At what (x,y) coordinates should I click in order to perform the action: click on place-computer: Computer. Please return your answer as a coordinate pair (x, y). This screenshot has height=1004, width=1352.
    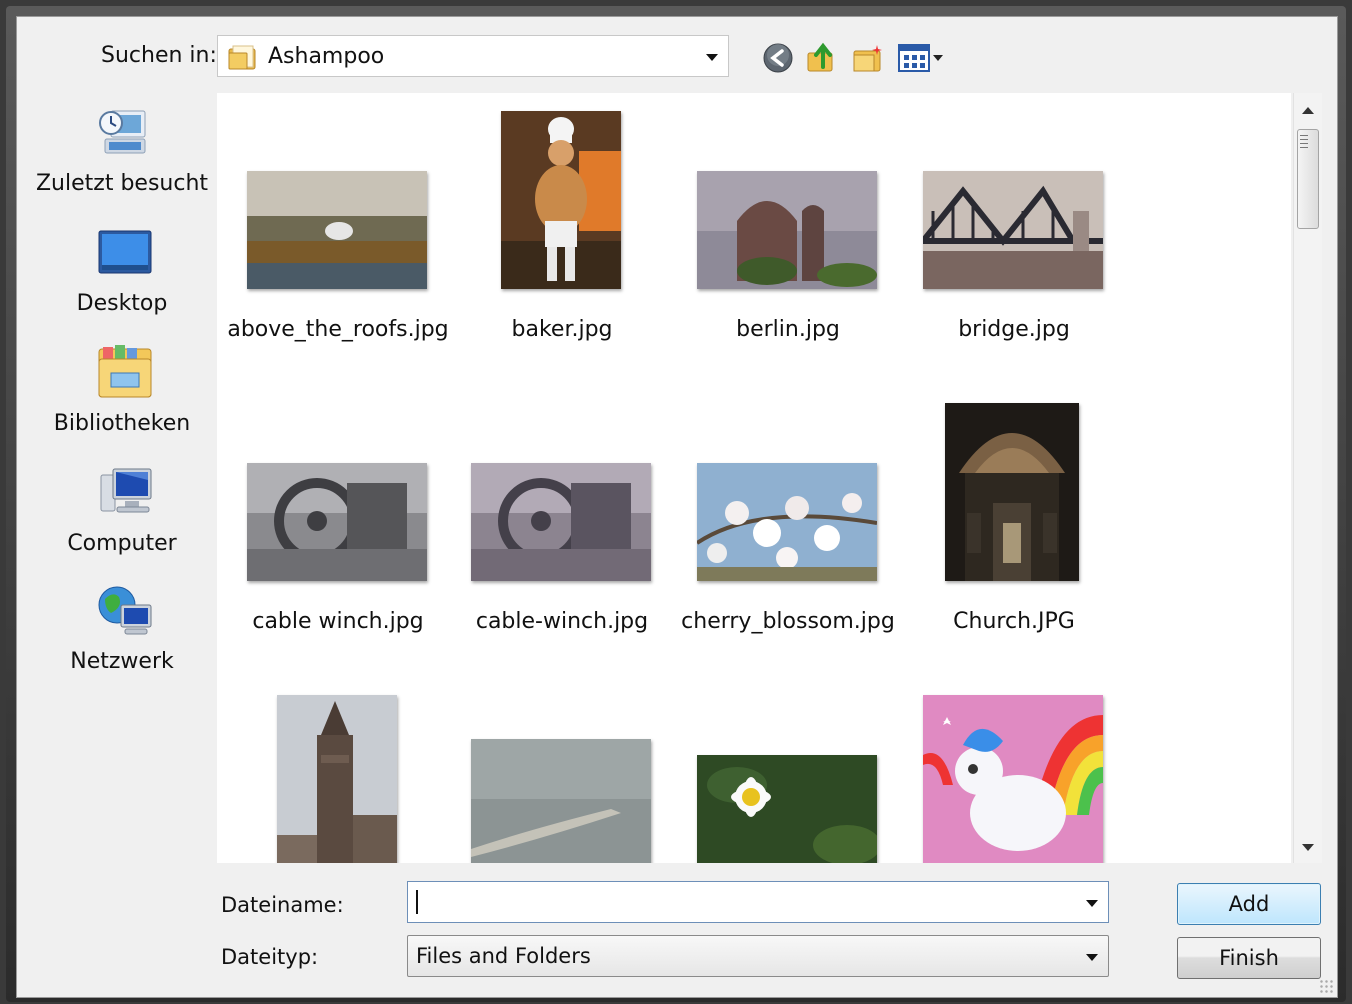
    Looking at the image, I should click on (122, 520).